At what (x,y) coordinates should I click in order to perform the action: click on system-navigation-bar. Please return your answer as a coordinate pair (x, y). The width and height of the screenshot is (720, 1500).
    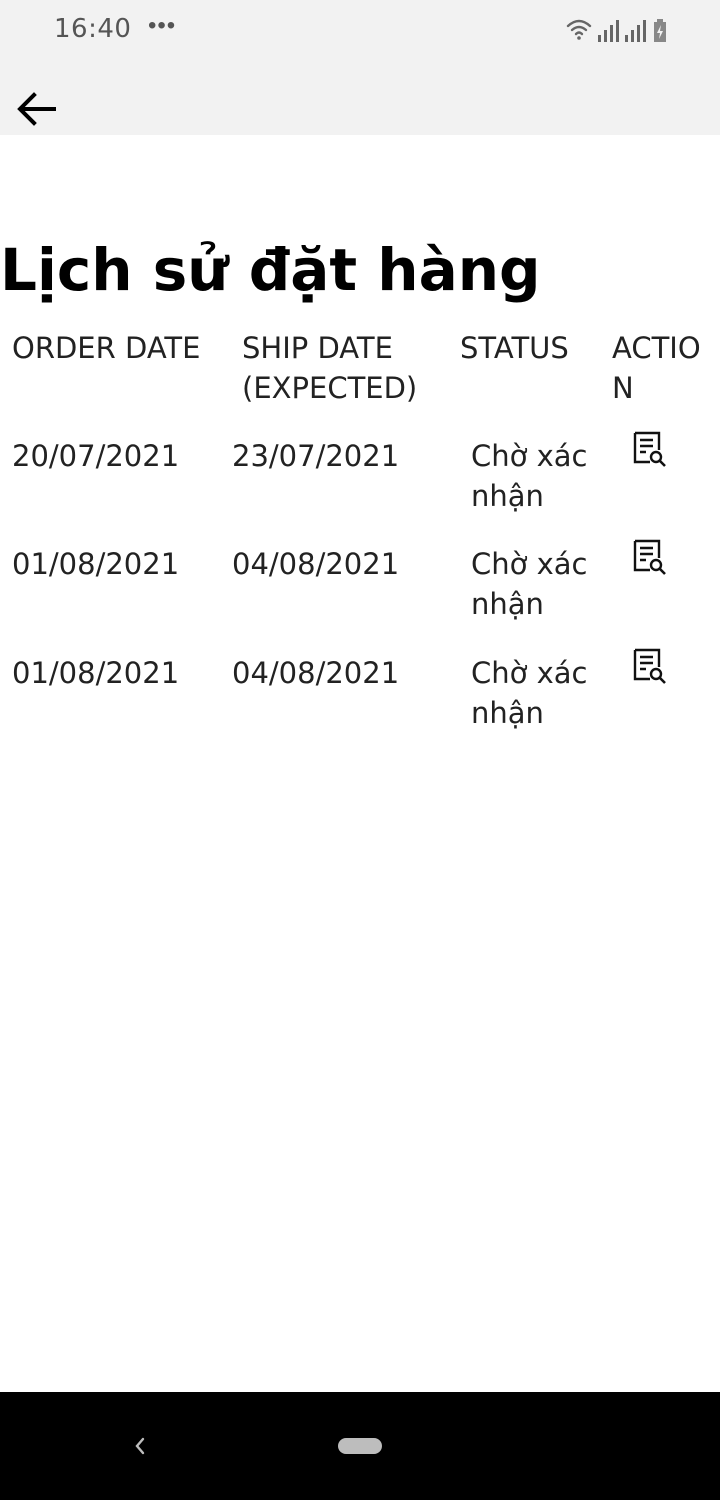
    Looking at the image, I should click on (360, 1446).